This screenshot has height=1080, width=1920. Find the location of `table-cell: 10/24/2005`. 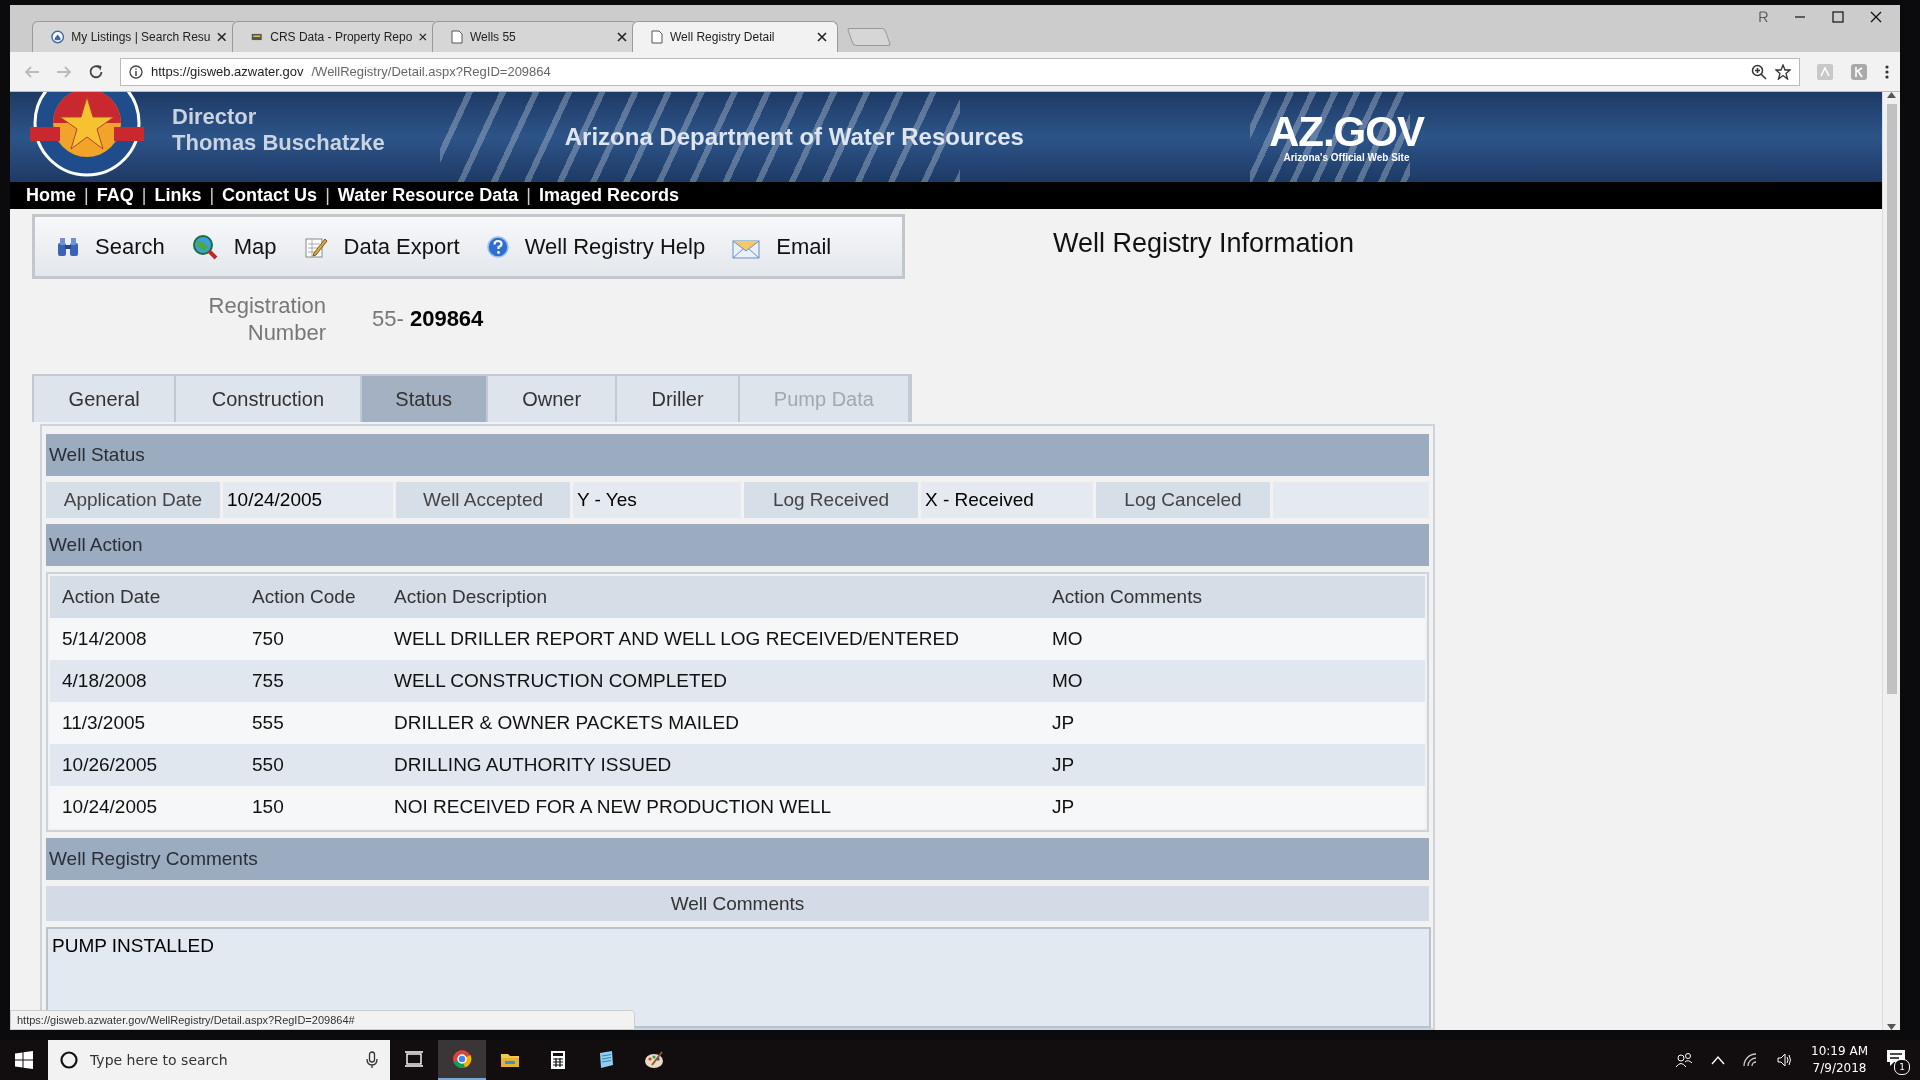

table-cell: 10/24/2005 is located at coordinates (145, 807).